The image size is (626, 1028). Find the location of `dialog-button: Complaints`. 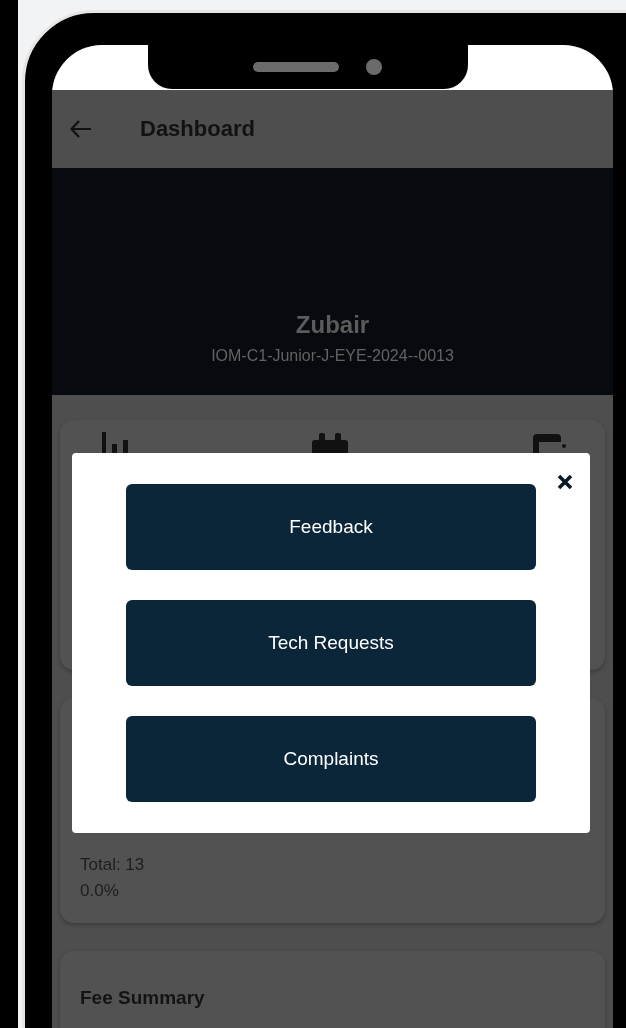

dialog-button: Complaints is located at coordinates (331, 759).